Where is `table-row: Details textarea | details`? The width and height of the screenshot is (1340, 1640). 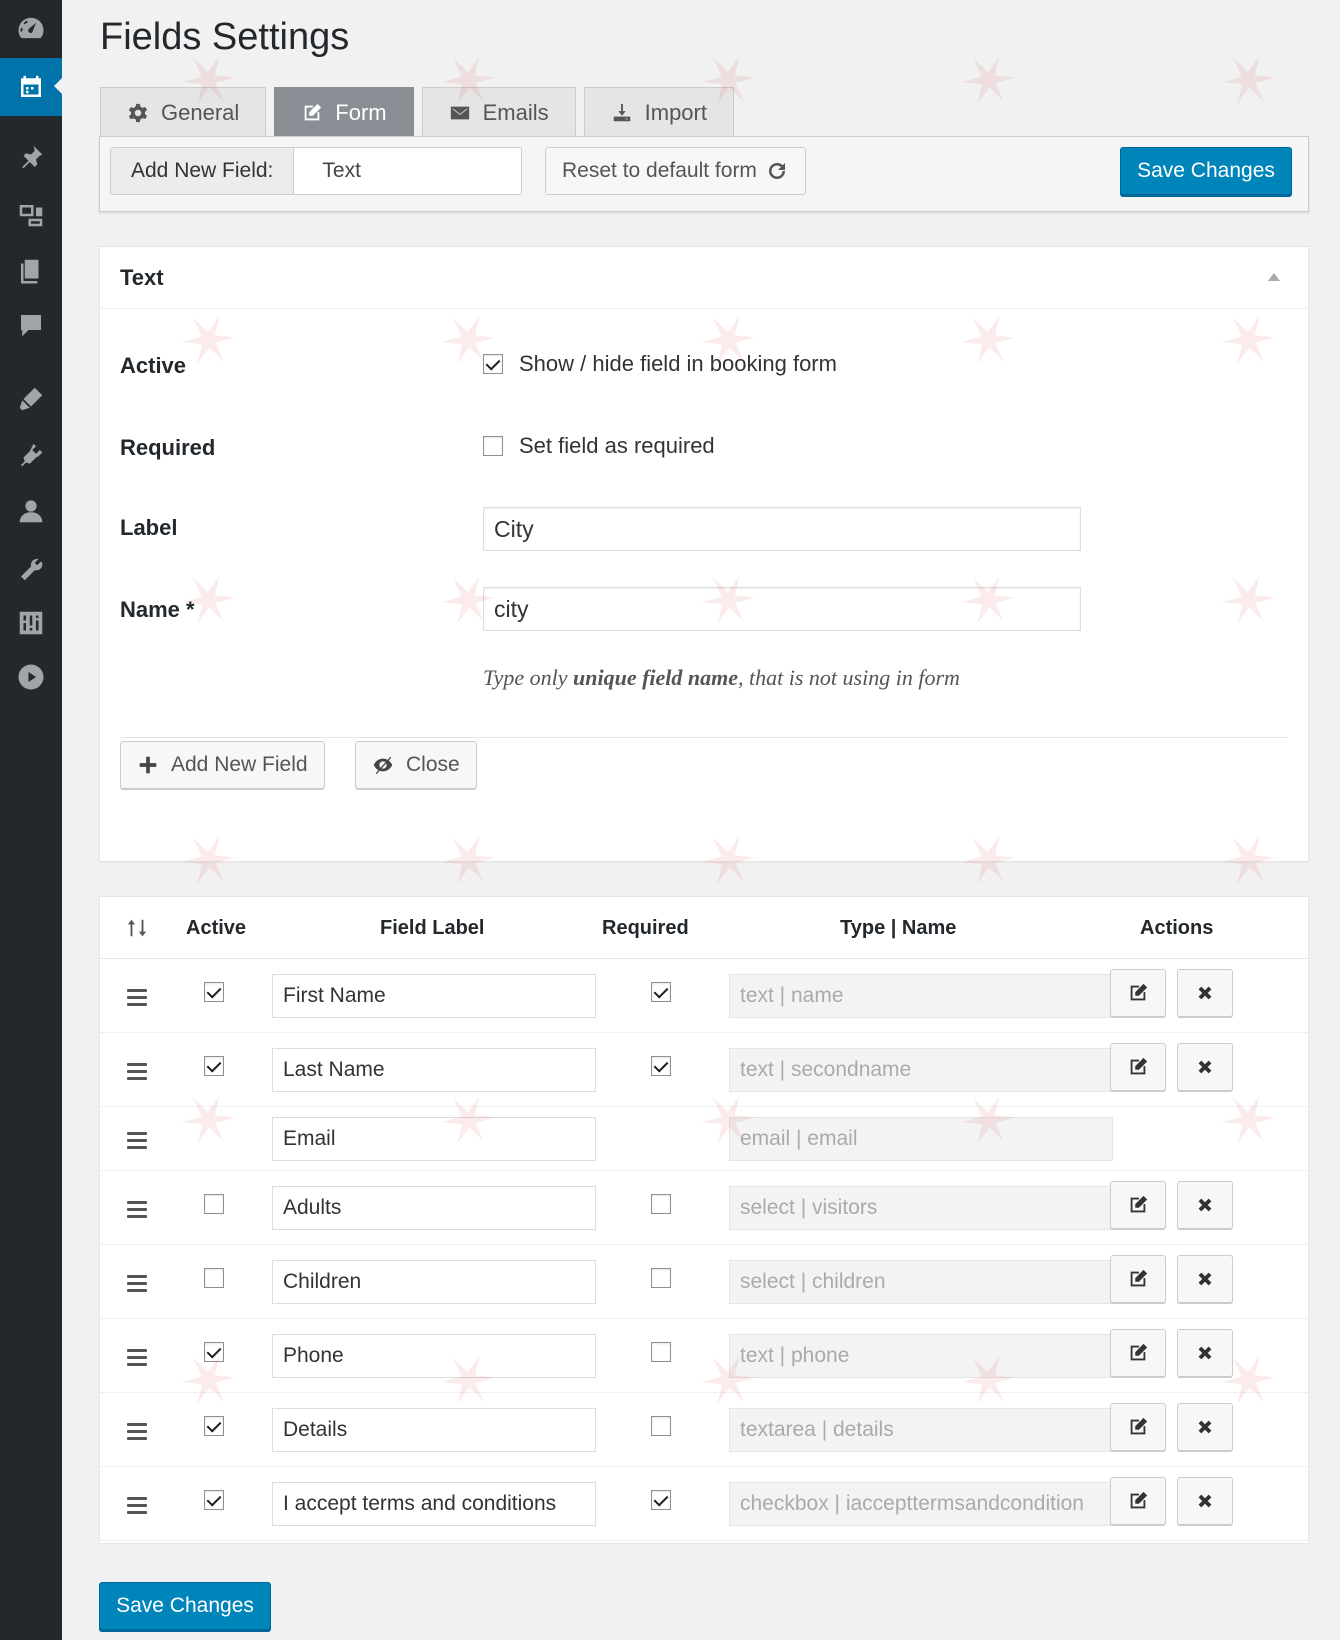 table-row: Details textarea | details is located at coordinates (704, 1430).